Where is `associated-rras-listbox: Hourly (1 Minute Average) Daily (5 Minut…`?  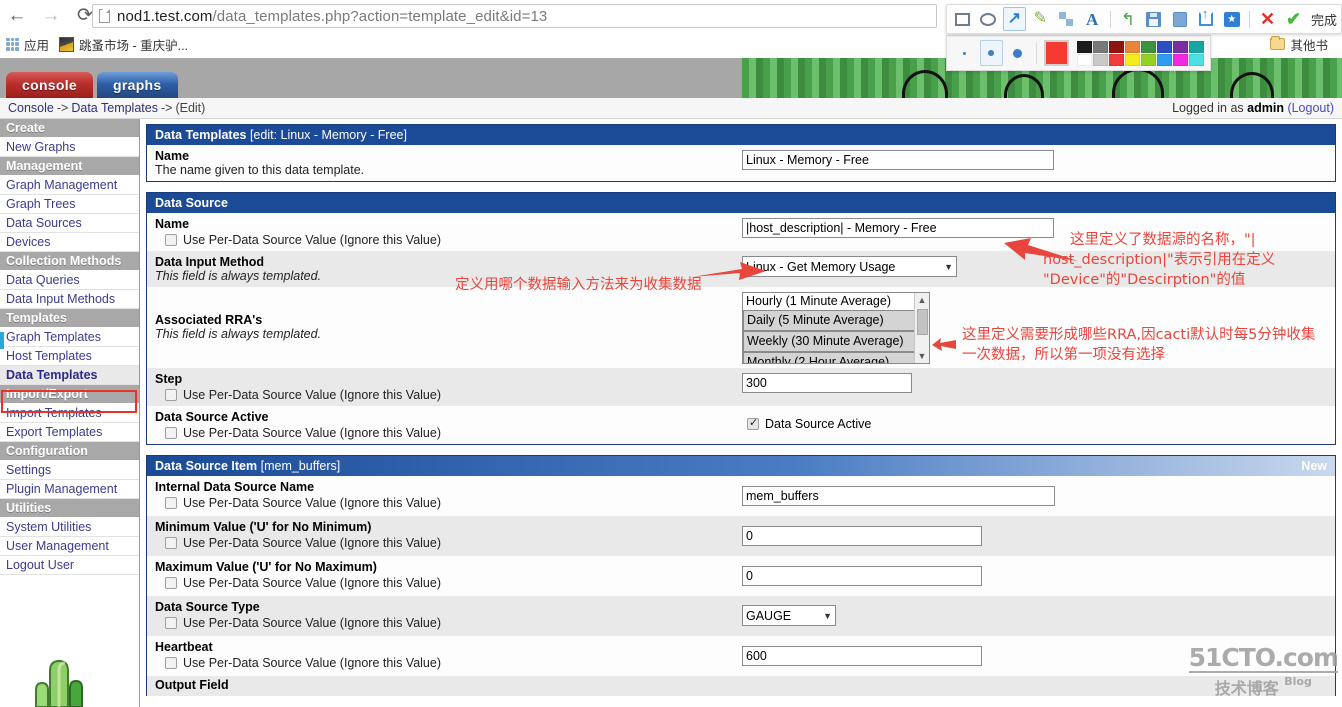
associated-rras-listbox: Hourly (1 Minute Average) Daily (5 Minut… is located at coordinates (836, 328).